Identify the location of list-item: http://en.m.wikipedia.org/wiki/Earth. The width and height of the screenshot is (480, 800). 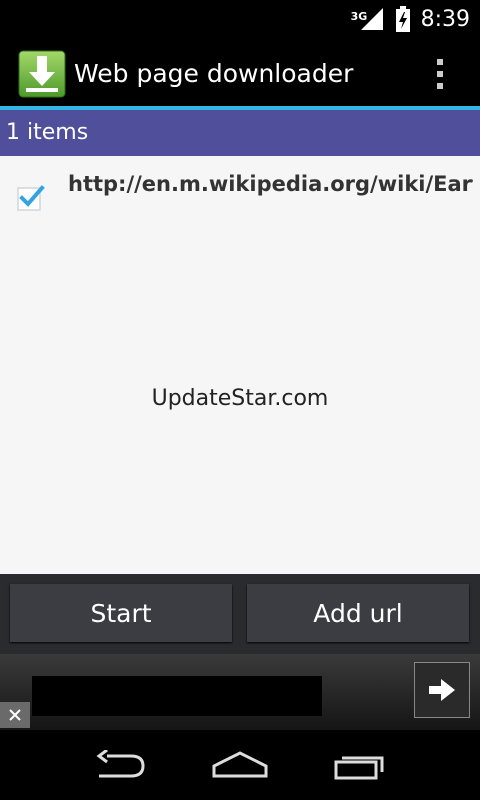
(240, 196).